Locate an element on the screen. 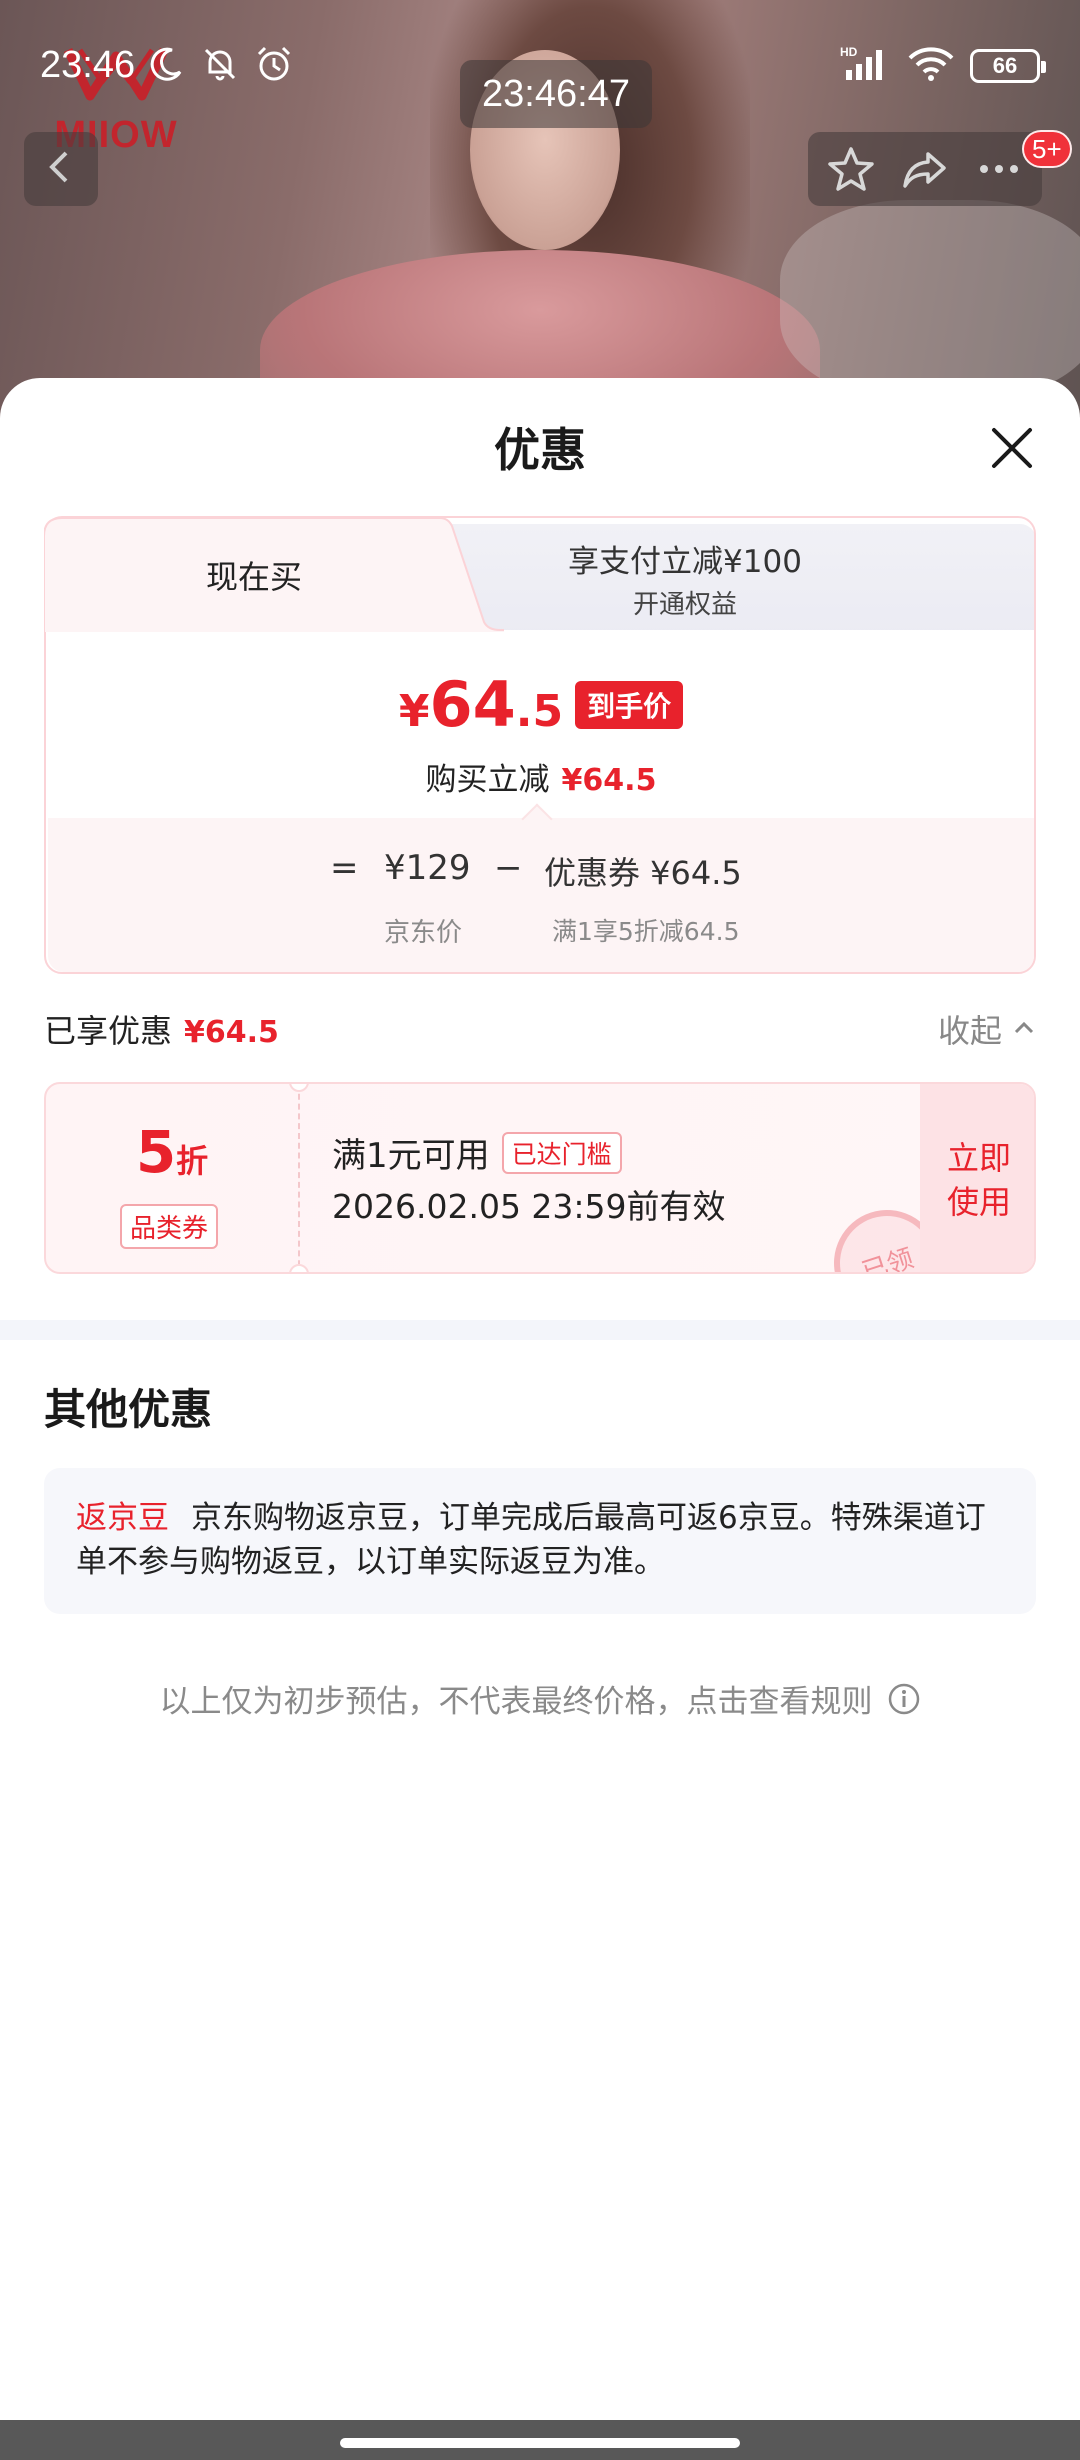 The height and width of the screenshot is (2460, 1080). enjoyed-discount: 已享优惠 ¥64.5 is located at coordinates (161, 1029).